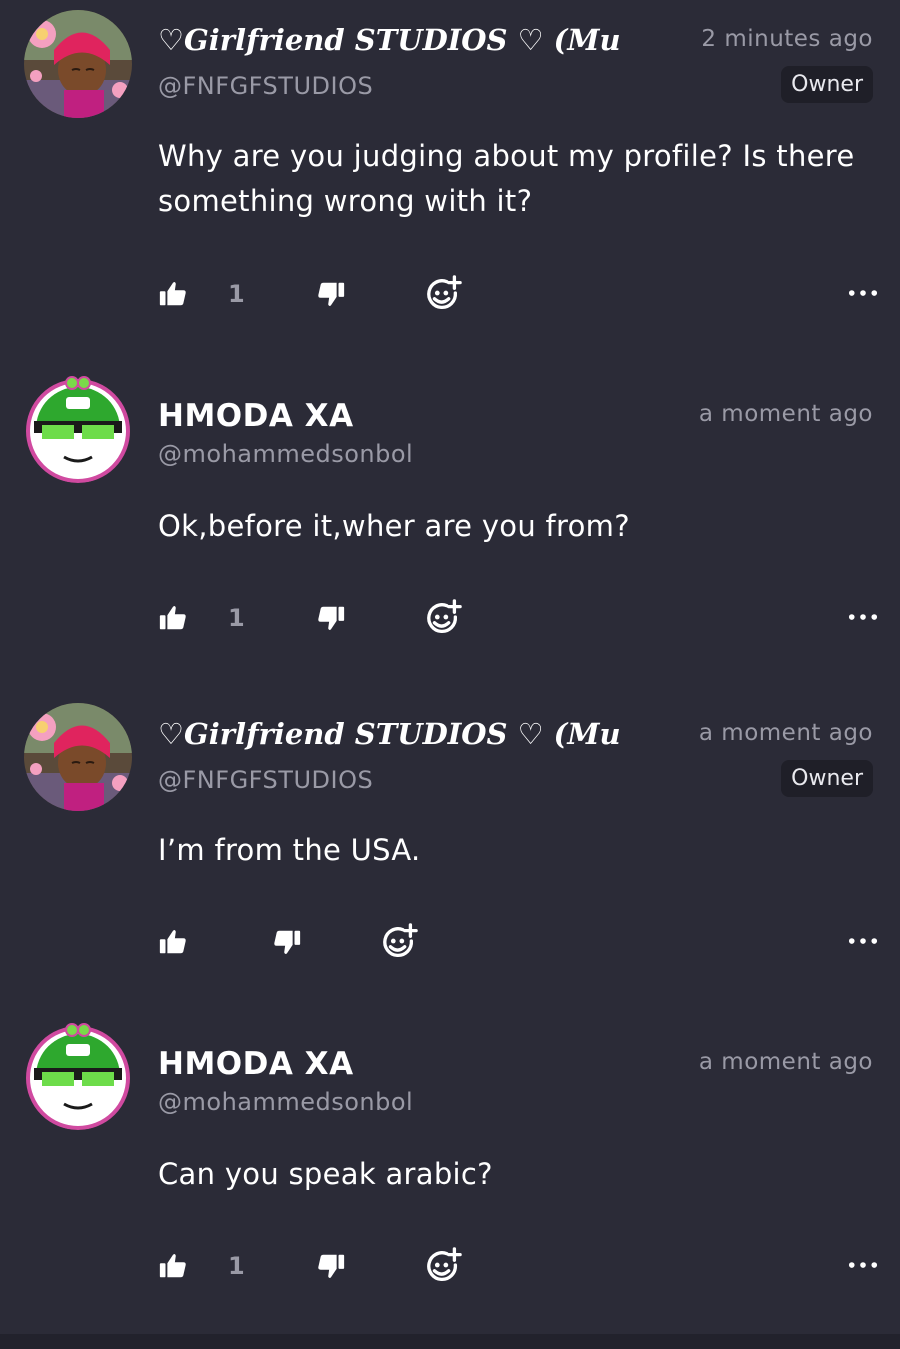 This screenshot has width=900, height=1349. What do you see at coordinates (394, 526) in the screenshot?
I see `comment-text: Ok,before it,wher are you from?` at bounding box center [394, 526].